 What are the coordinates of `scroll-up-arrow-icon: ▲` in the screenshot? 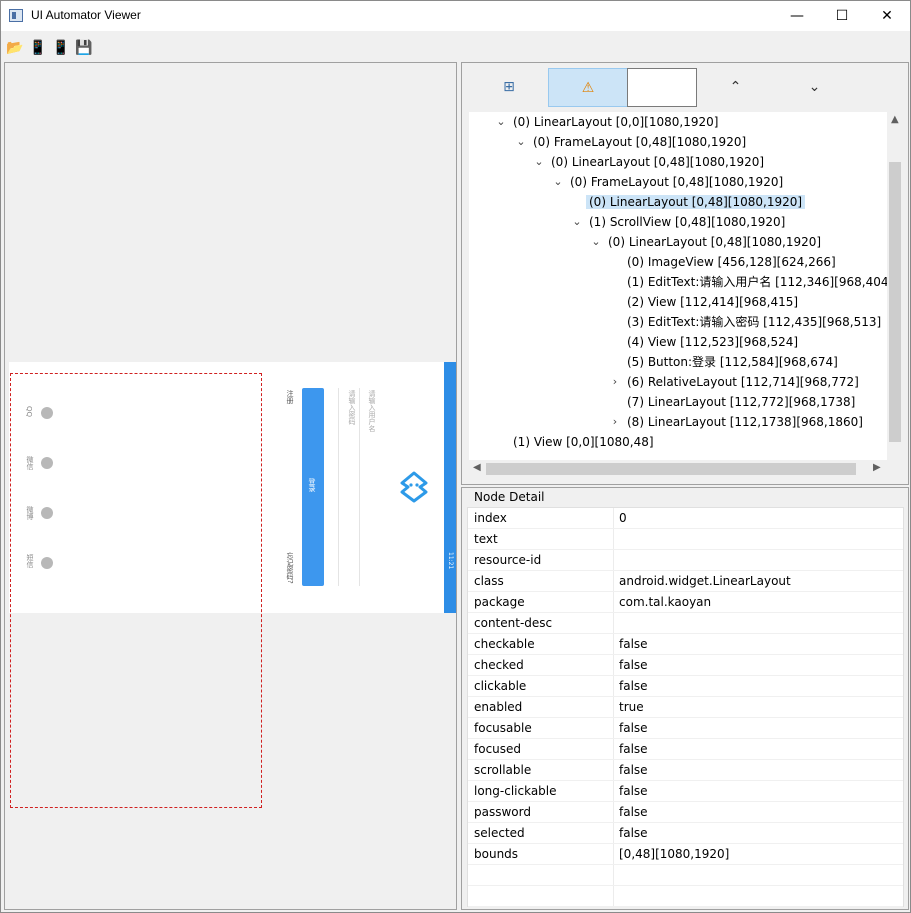 It's located at (895, 119).